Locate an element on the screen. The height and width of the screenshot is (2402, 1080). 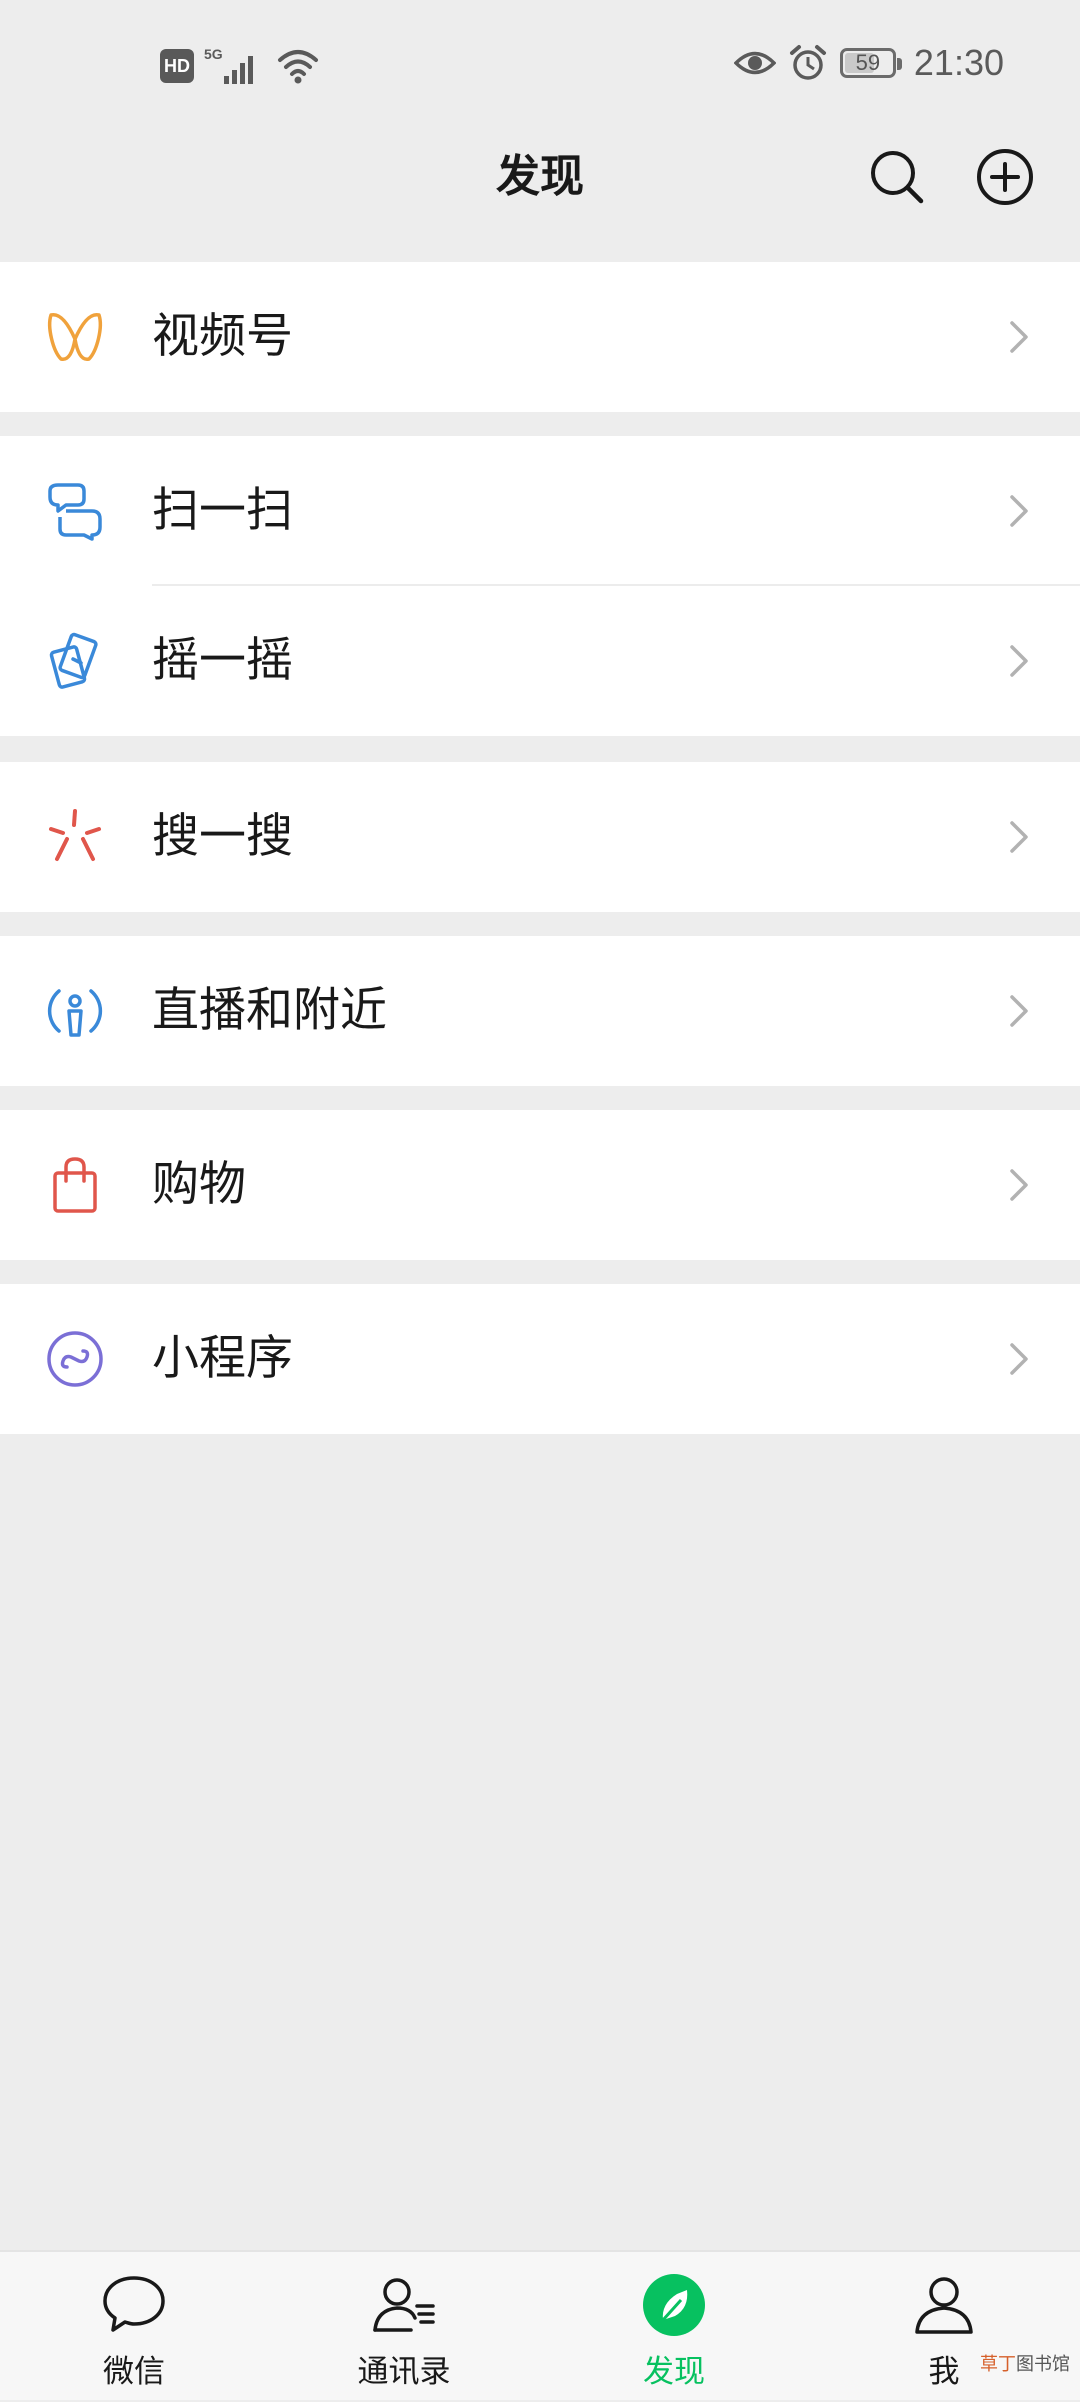
menu-item-search: 搜一搜 is located at coordinates (540, 837).